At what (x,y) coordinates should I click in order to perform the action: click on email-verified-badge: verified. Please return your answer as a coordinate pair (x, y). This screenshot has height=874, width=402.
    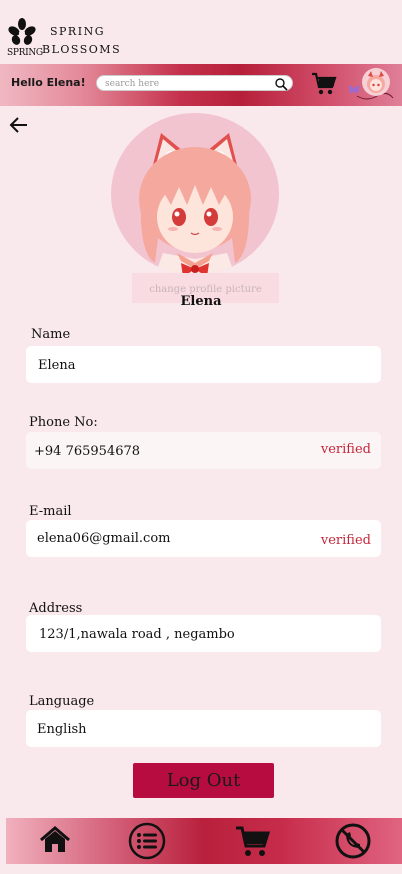
    Looking at the image, I should click on (345, 540).